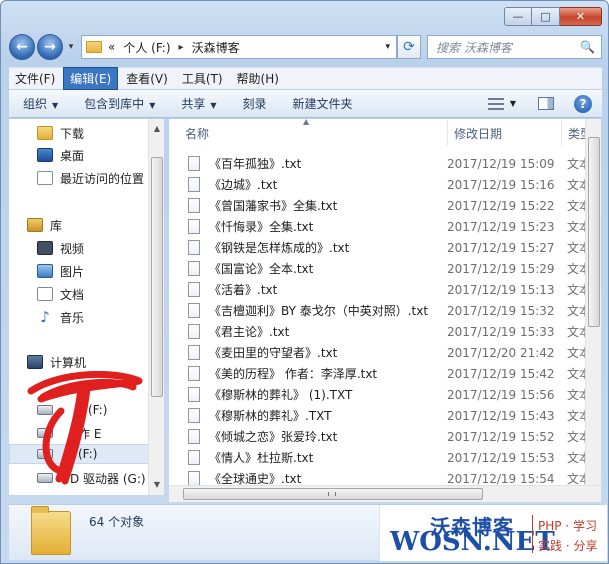 The height and width of the screenshot is (564, 609). What do you see at coordinates (60, 155) in the screenshot?
I see `nav-item-desktop: 桌面` at bounding box center [60, 155].